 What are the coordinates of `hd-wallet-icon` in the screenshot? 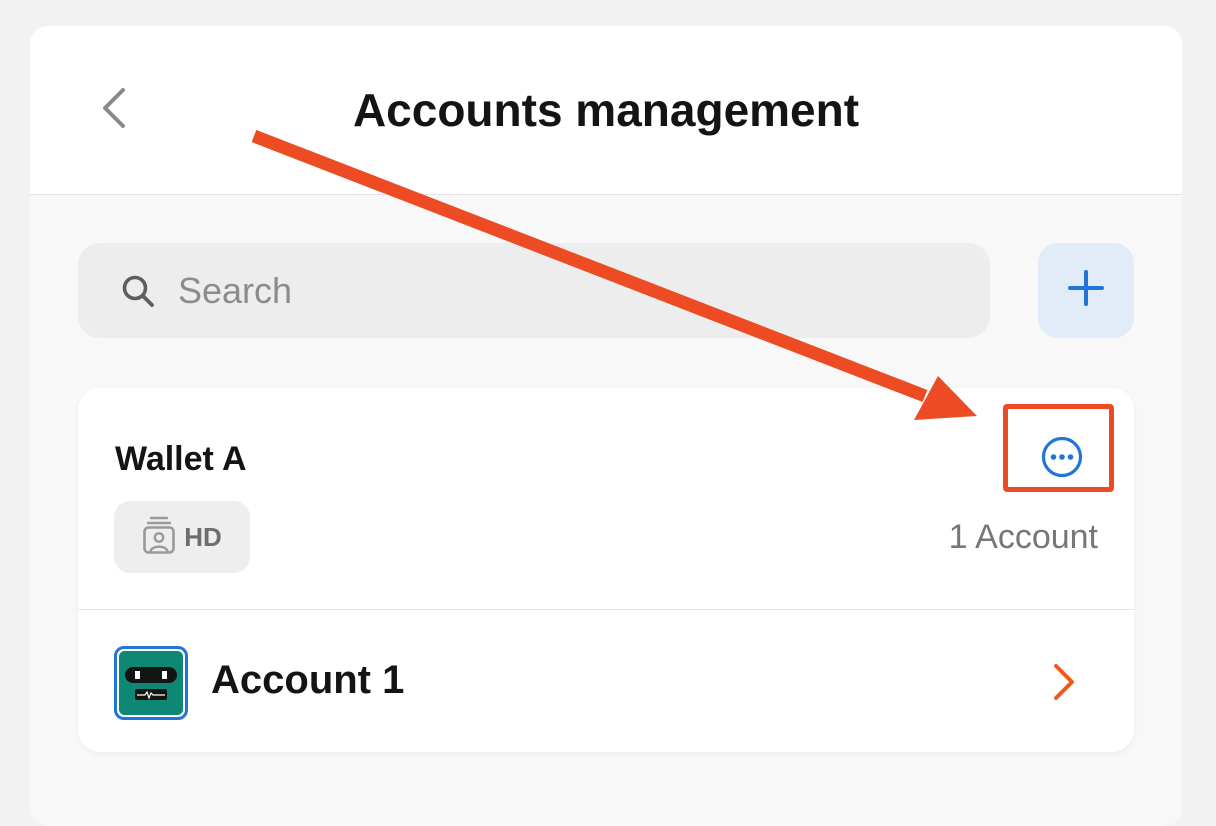 It's located at (159, 537).